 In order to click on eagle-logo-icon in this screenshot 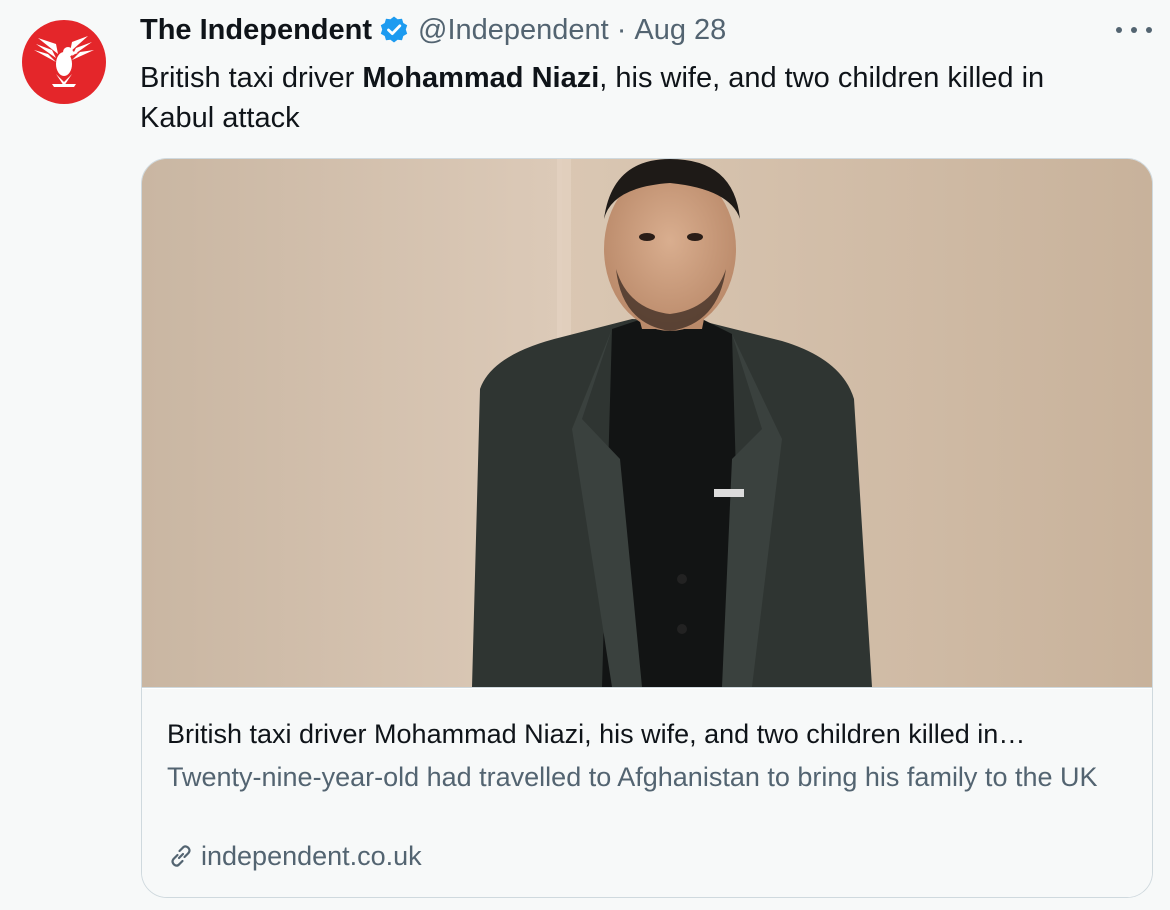, I will do `click(64, 61)`.